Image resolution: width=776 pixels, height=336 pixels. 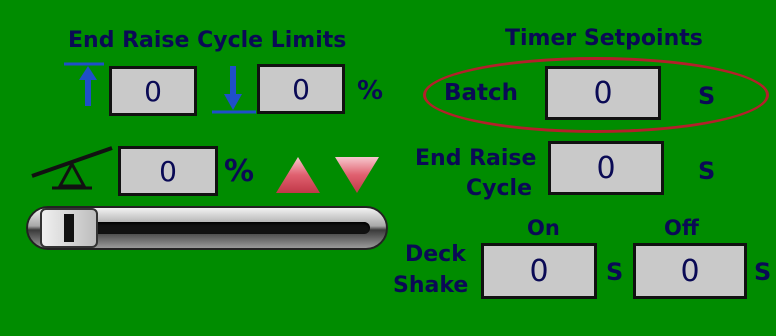 I want to click on triangle-down-icon, so click(x=357, y=175).